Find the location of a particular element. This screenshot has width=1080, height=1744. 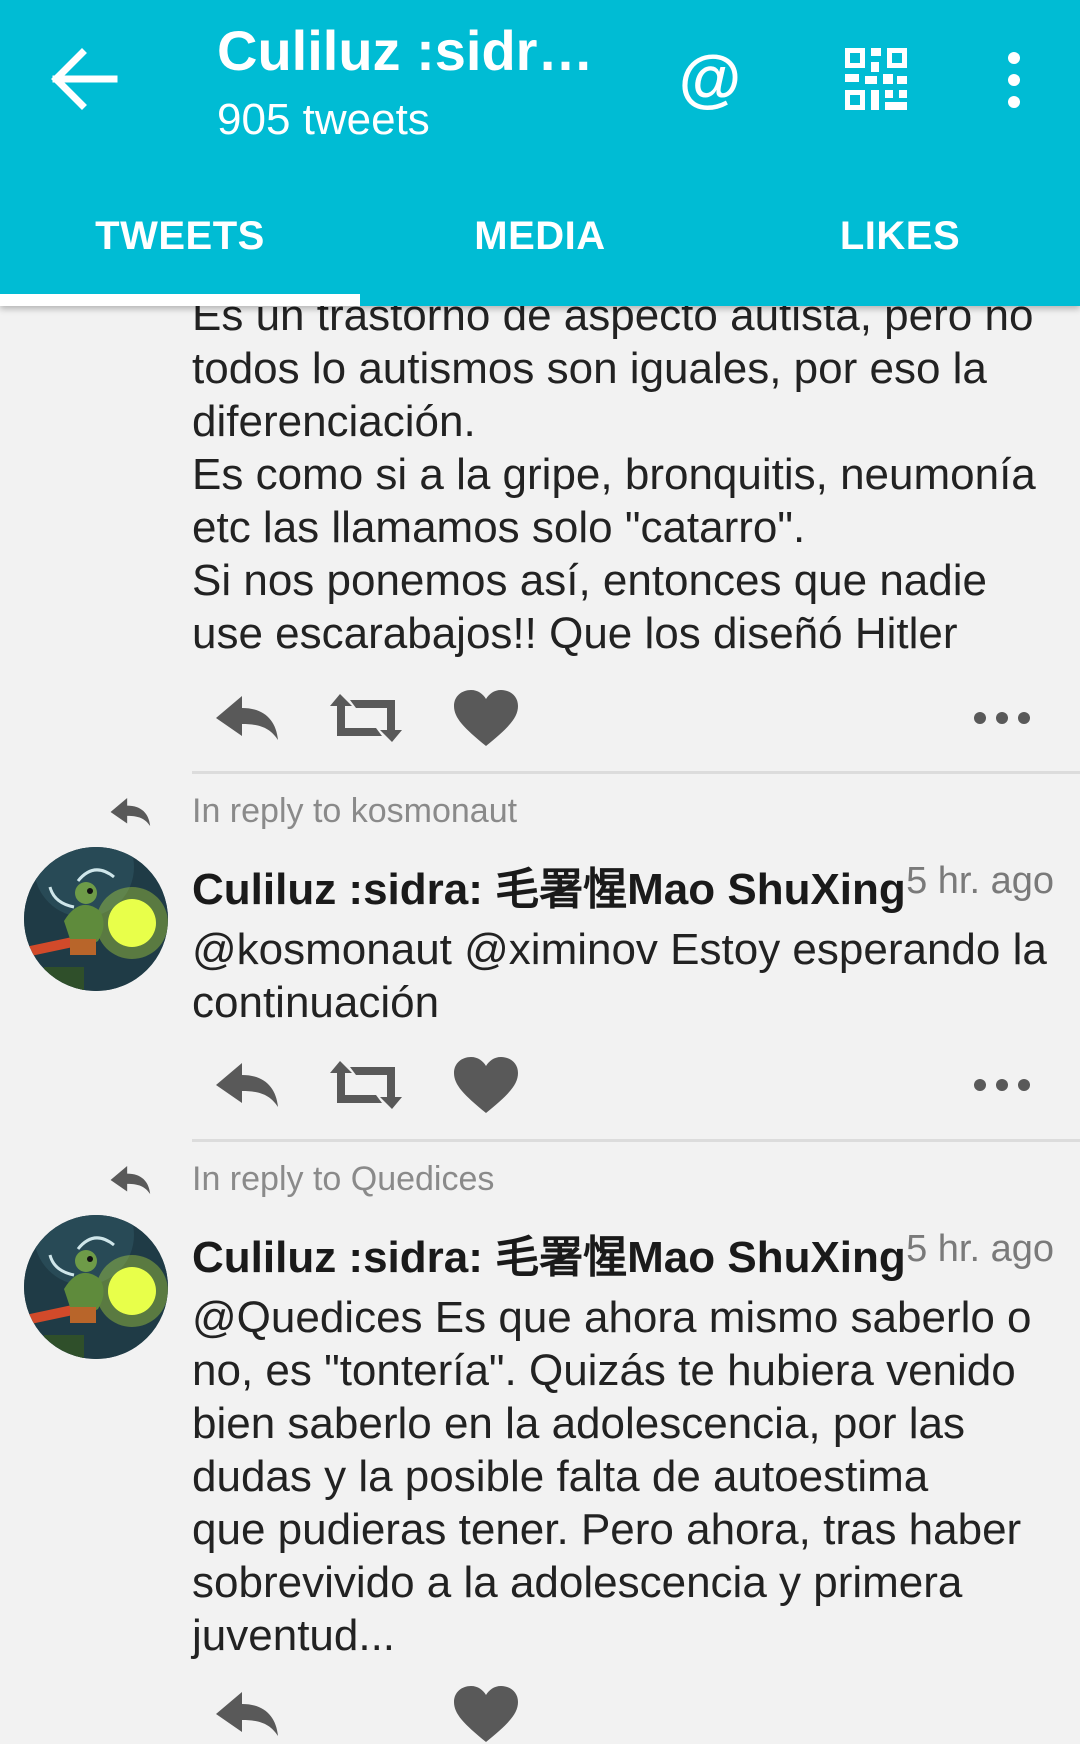

reply-to-label: In reply to Quedices is located at coordinates (343, 1179).